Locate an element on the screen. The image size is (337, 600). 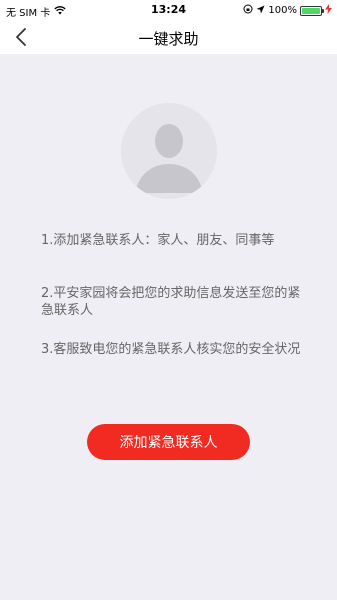
status-right: 100% is located at coordinates (287, 10).